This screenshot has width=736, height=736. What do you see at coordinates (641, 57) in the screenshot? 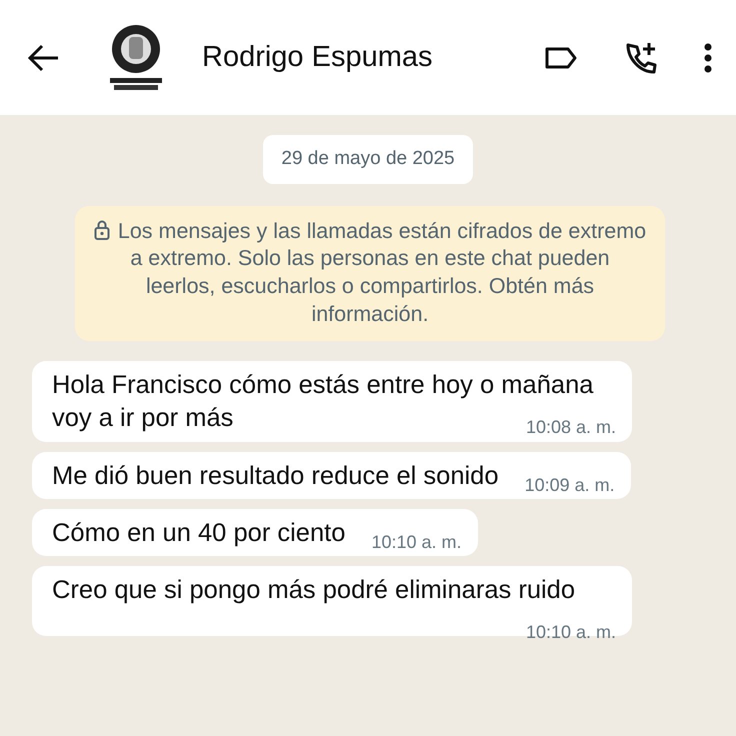
I see `add-call-icon` at bounding box center [641, 57].